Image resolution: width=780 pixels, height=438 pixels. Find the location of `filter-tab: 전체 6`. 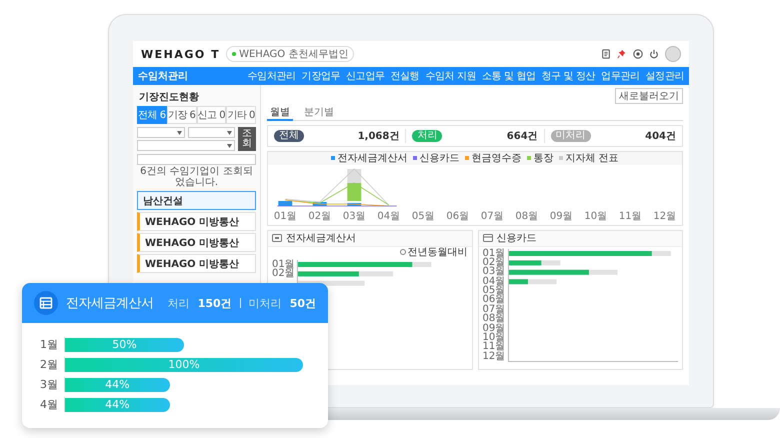

filter-tab: 전체 6 is located at coordinates (152, 115).